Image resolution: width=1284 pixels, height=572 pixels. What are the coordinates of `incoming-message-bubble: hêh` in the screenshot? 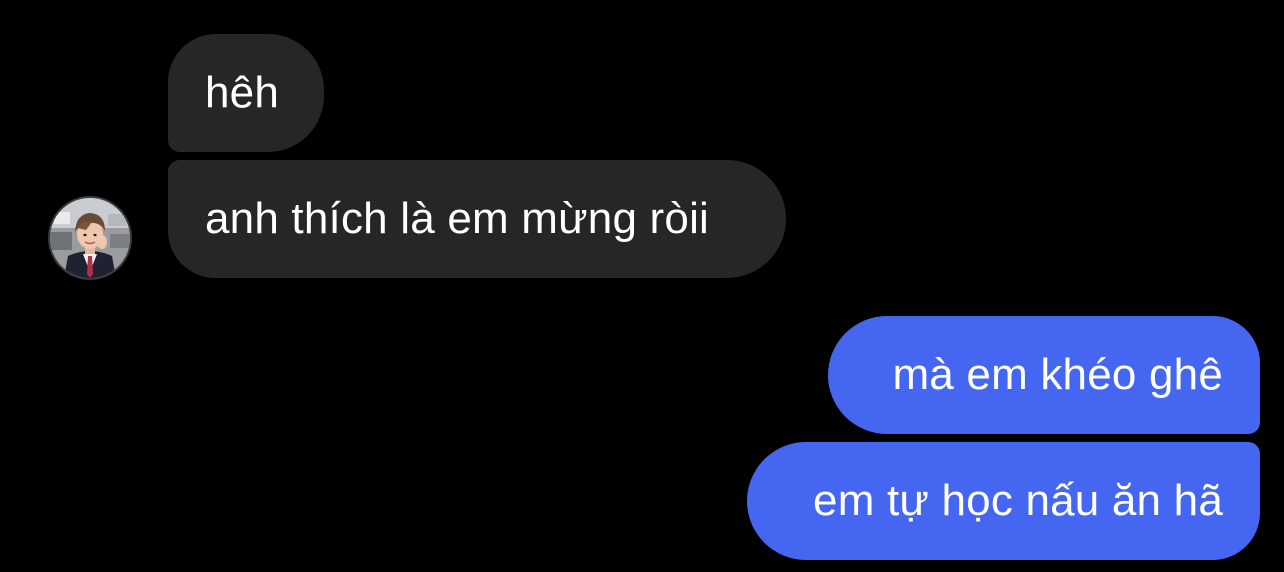 It's located at (246, 93).